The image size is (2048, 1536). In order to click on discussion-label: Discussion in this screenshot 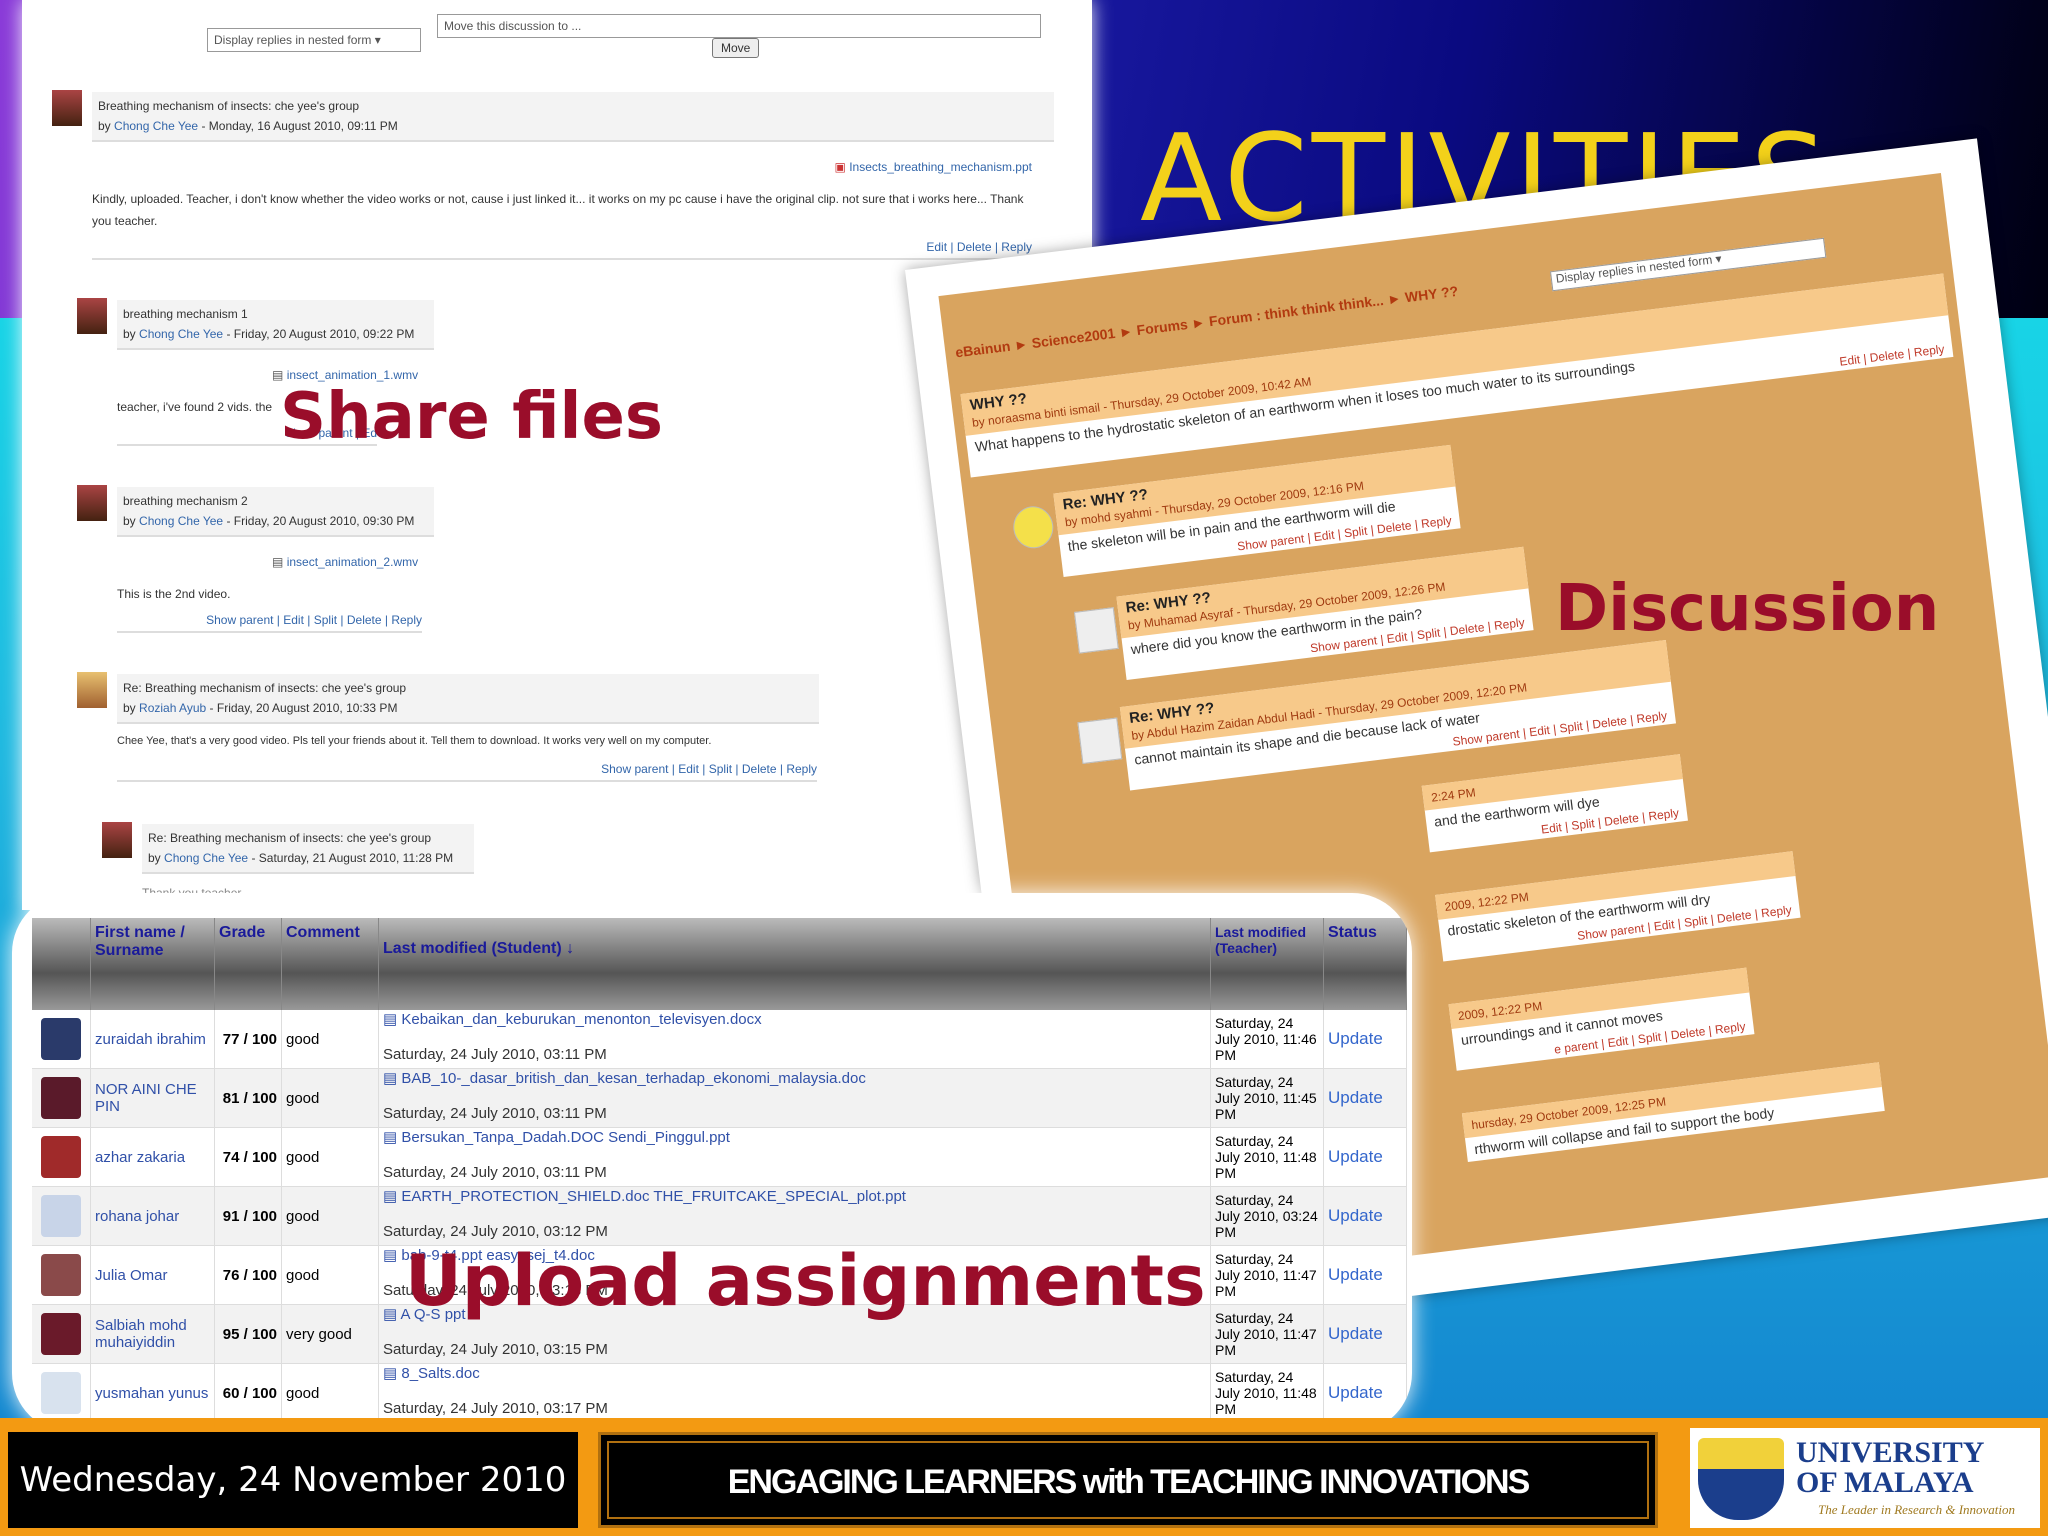, I will do `click(1747, 609)`.